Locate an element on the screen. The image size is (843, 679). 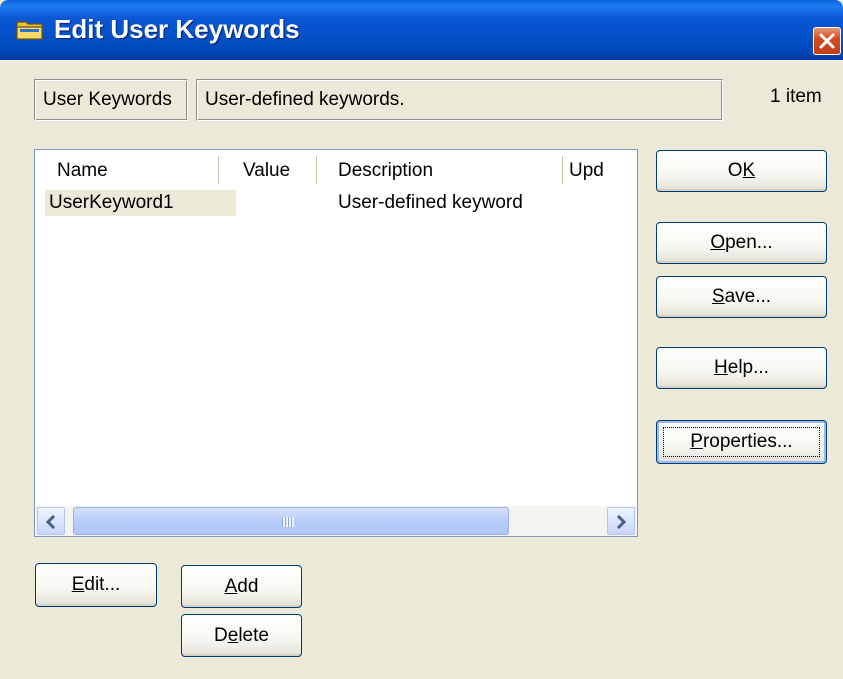
mnemonic-underline: E is located at coordinates (78, 584).